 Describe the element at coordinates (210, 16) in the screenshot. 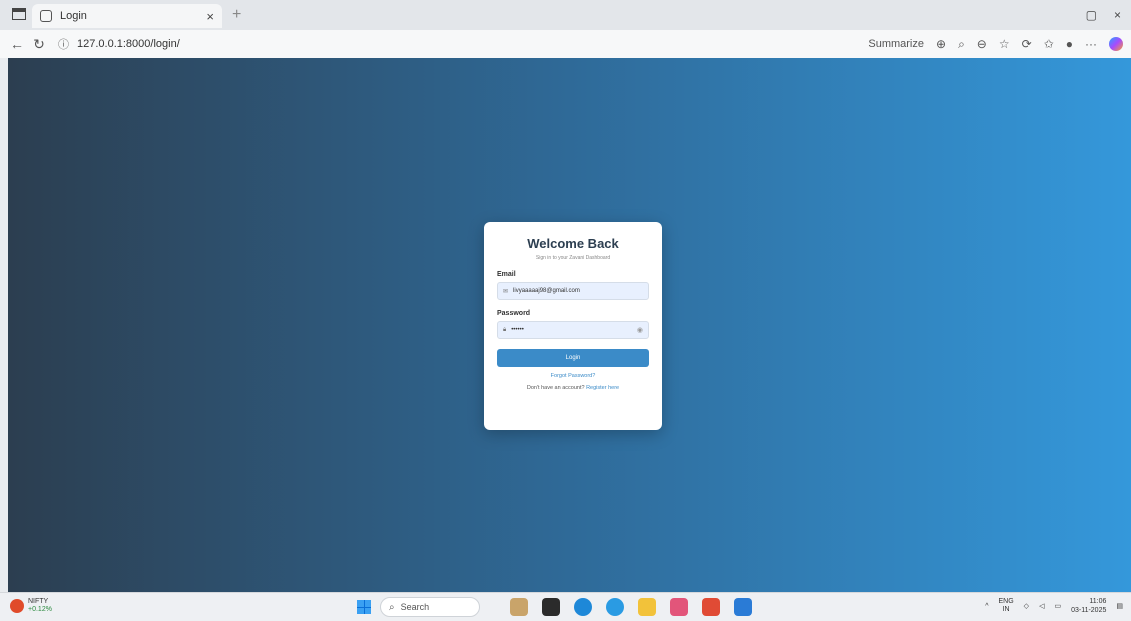

I see `tab-close-icon: ×` at that location.